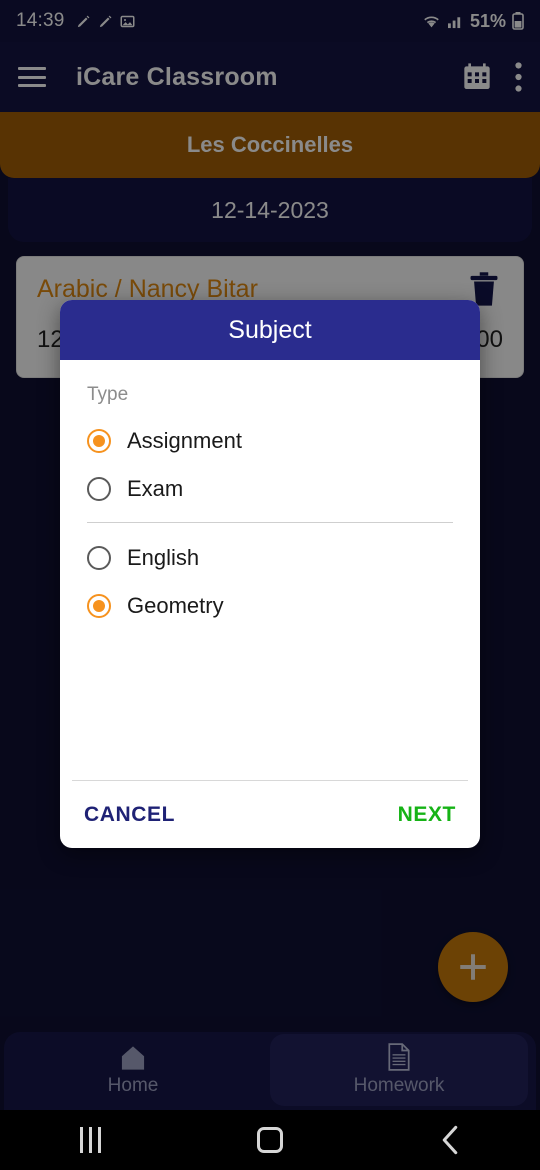 This screenshot has width=540, height=1170. Describe the element at coordinates (270, 441) in the screenshot. I see `radio-option-assignment: Assignment` at that location.